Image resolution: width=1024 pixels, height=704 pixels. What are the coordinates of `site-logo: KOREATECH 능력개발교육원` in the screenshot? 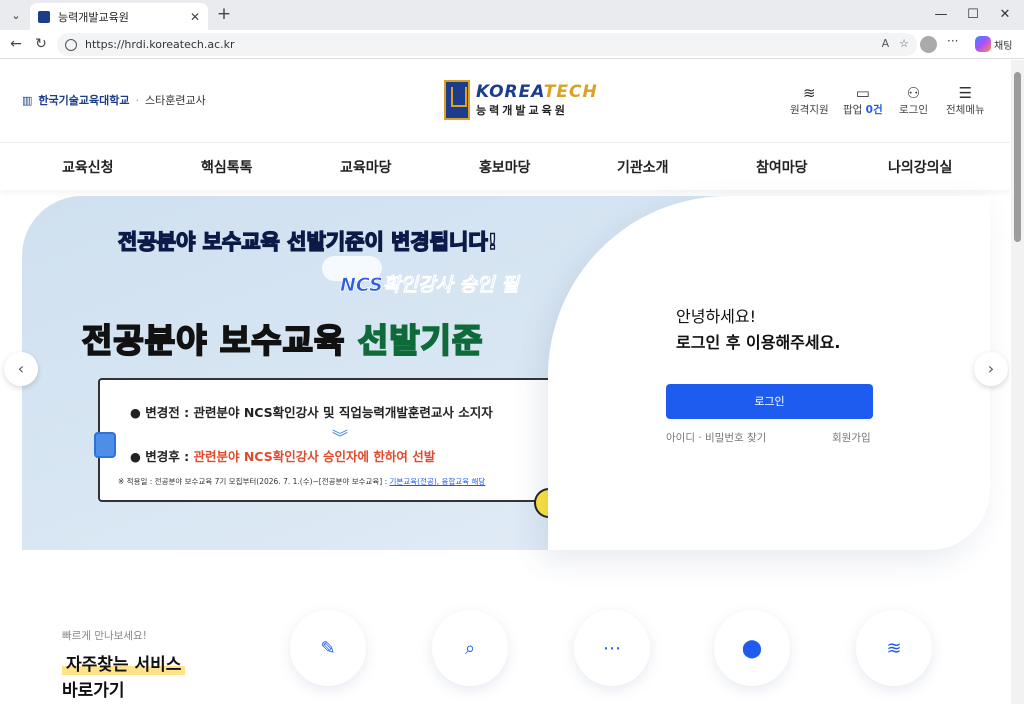 It's located at (521, 100).